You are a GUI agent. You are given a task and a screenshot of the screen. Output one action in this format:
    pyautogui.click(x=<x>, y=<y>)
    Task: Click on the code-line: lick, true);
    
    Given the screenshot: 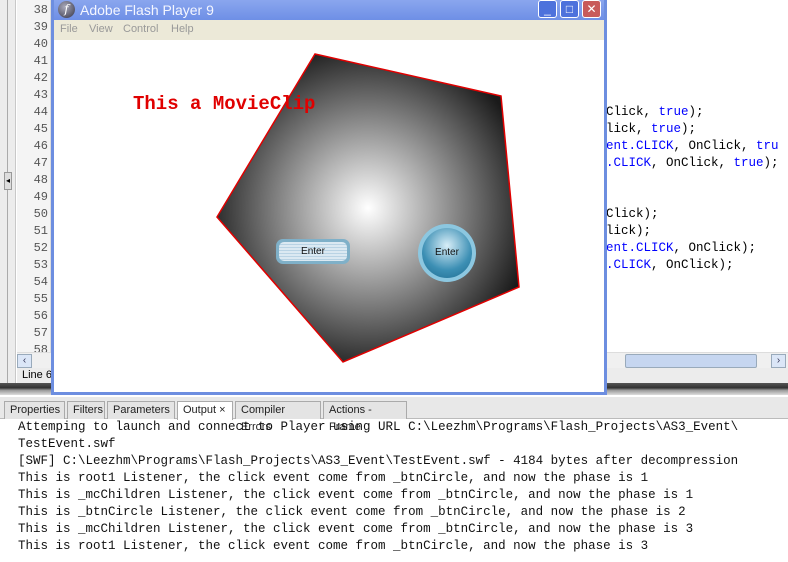 What is the action you would take?
    pyautogui.click(x=651, y=129)
    